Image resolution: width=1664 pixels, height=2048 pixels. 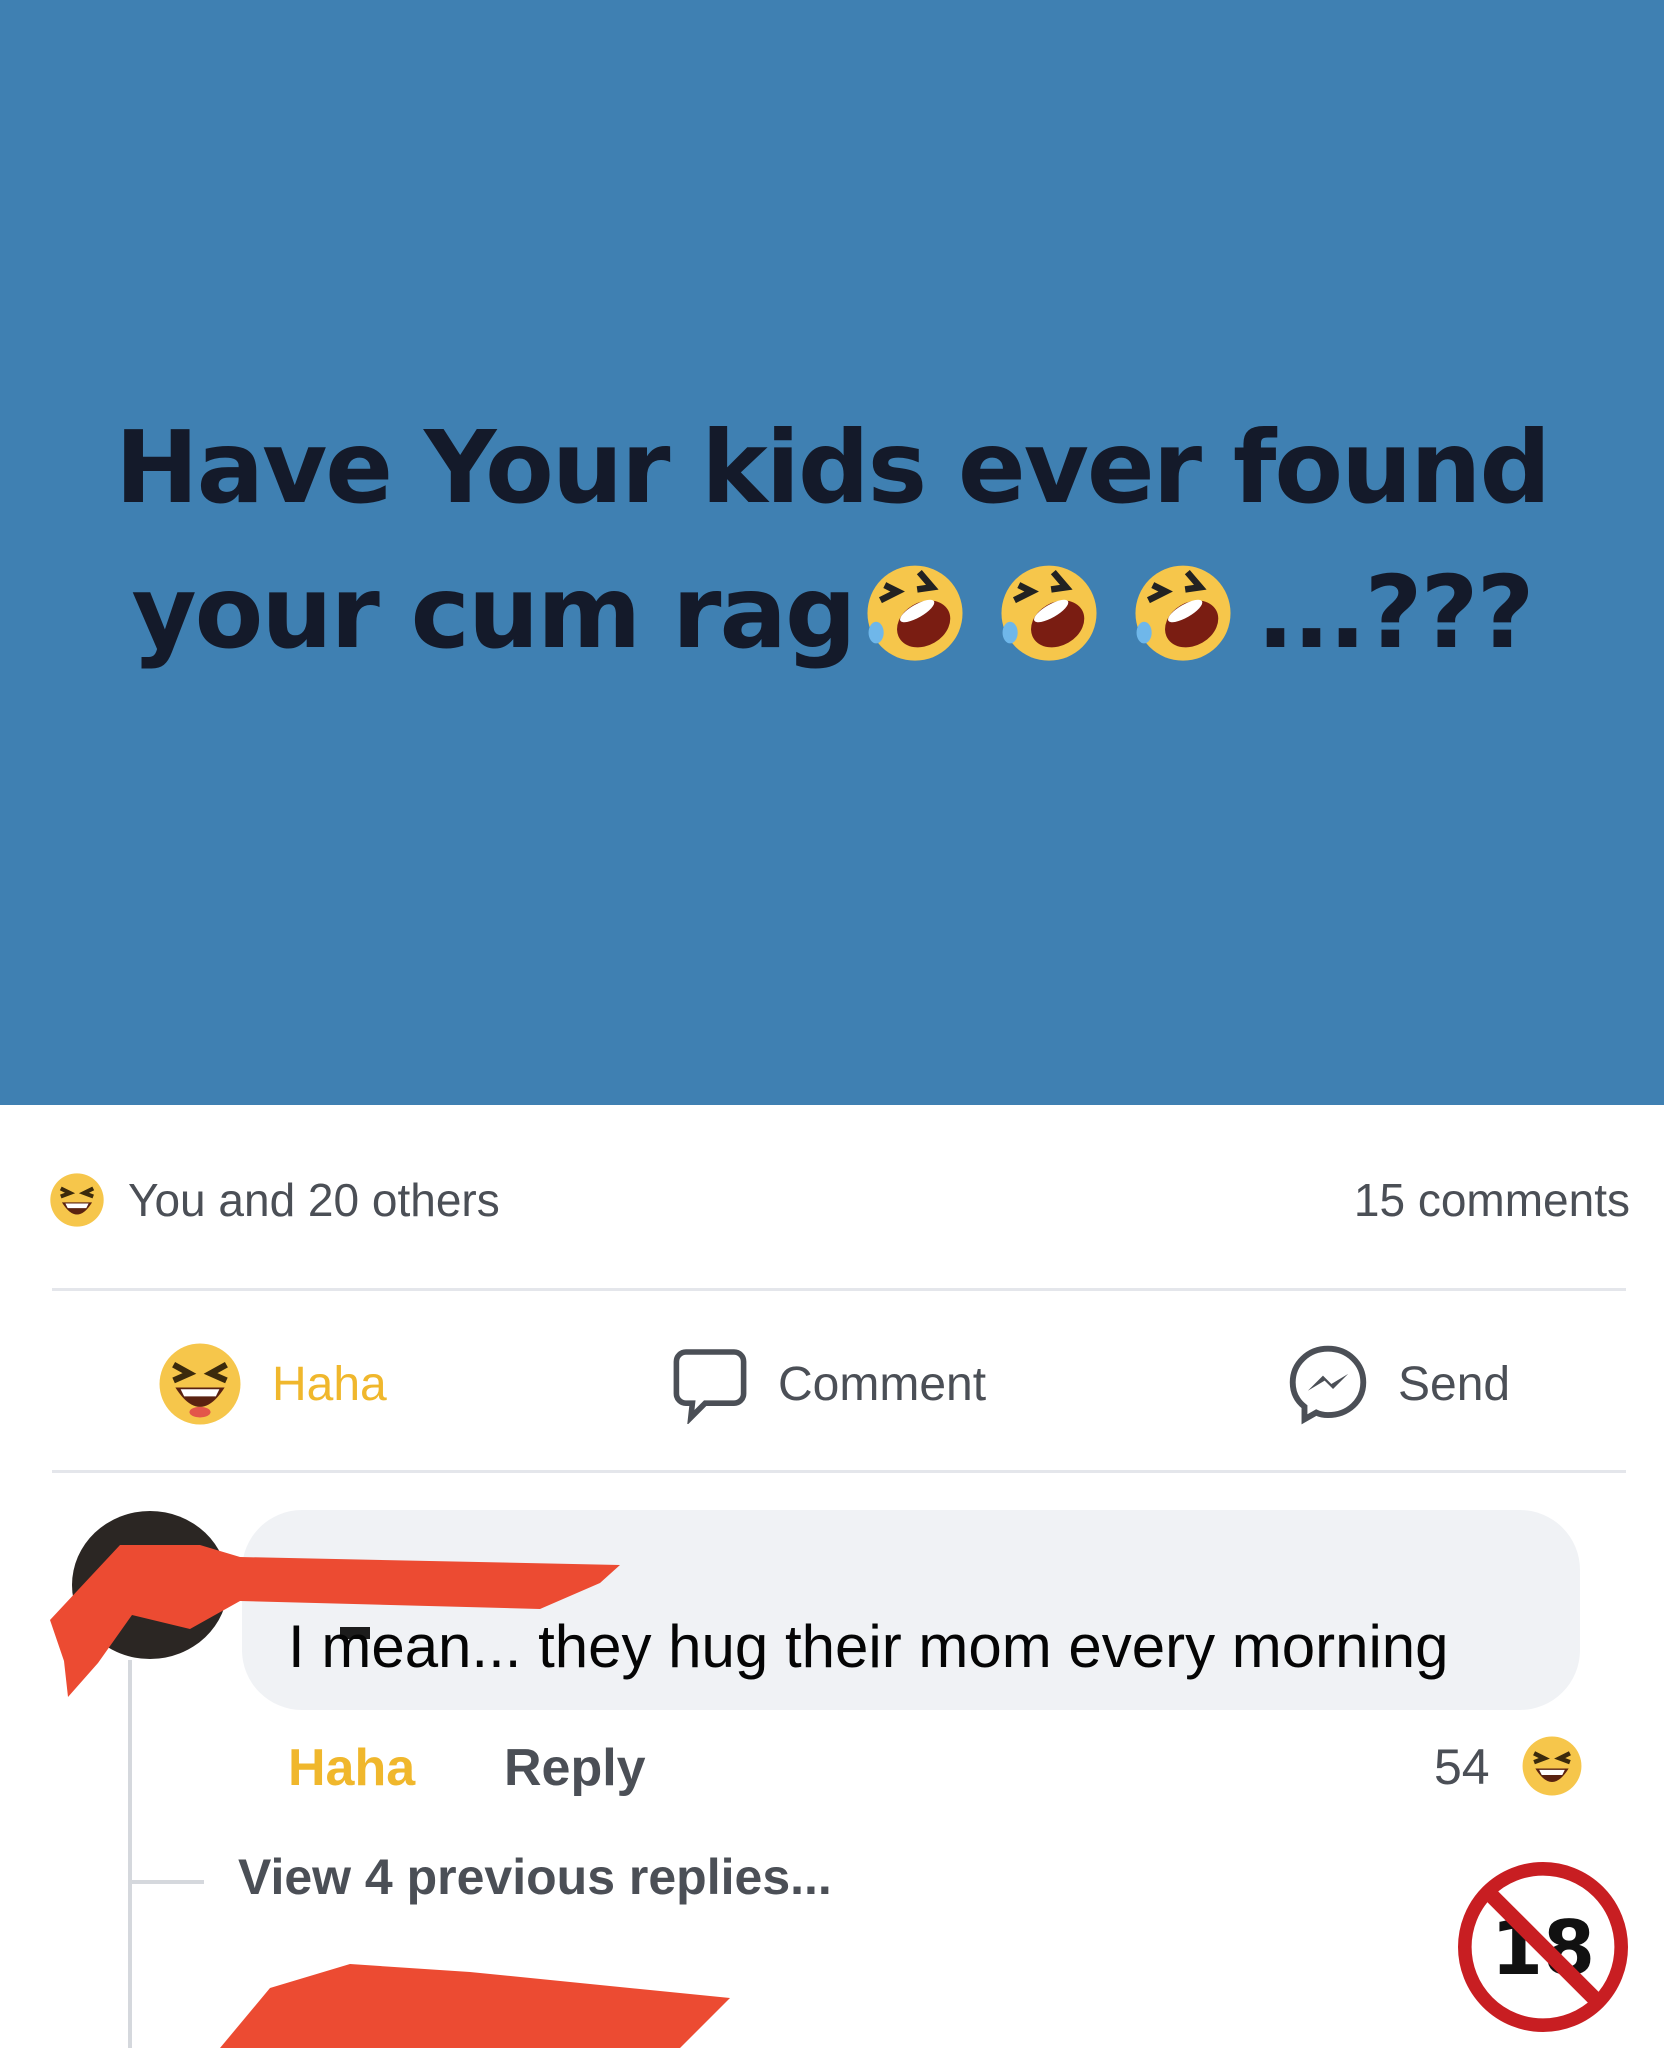 I want to click on comment-bubble-icon, so click(x=710, y=1386).